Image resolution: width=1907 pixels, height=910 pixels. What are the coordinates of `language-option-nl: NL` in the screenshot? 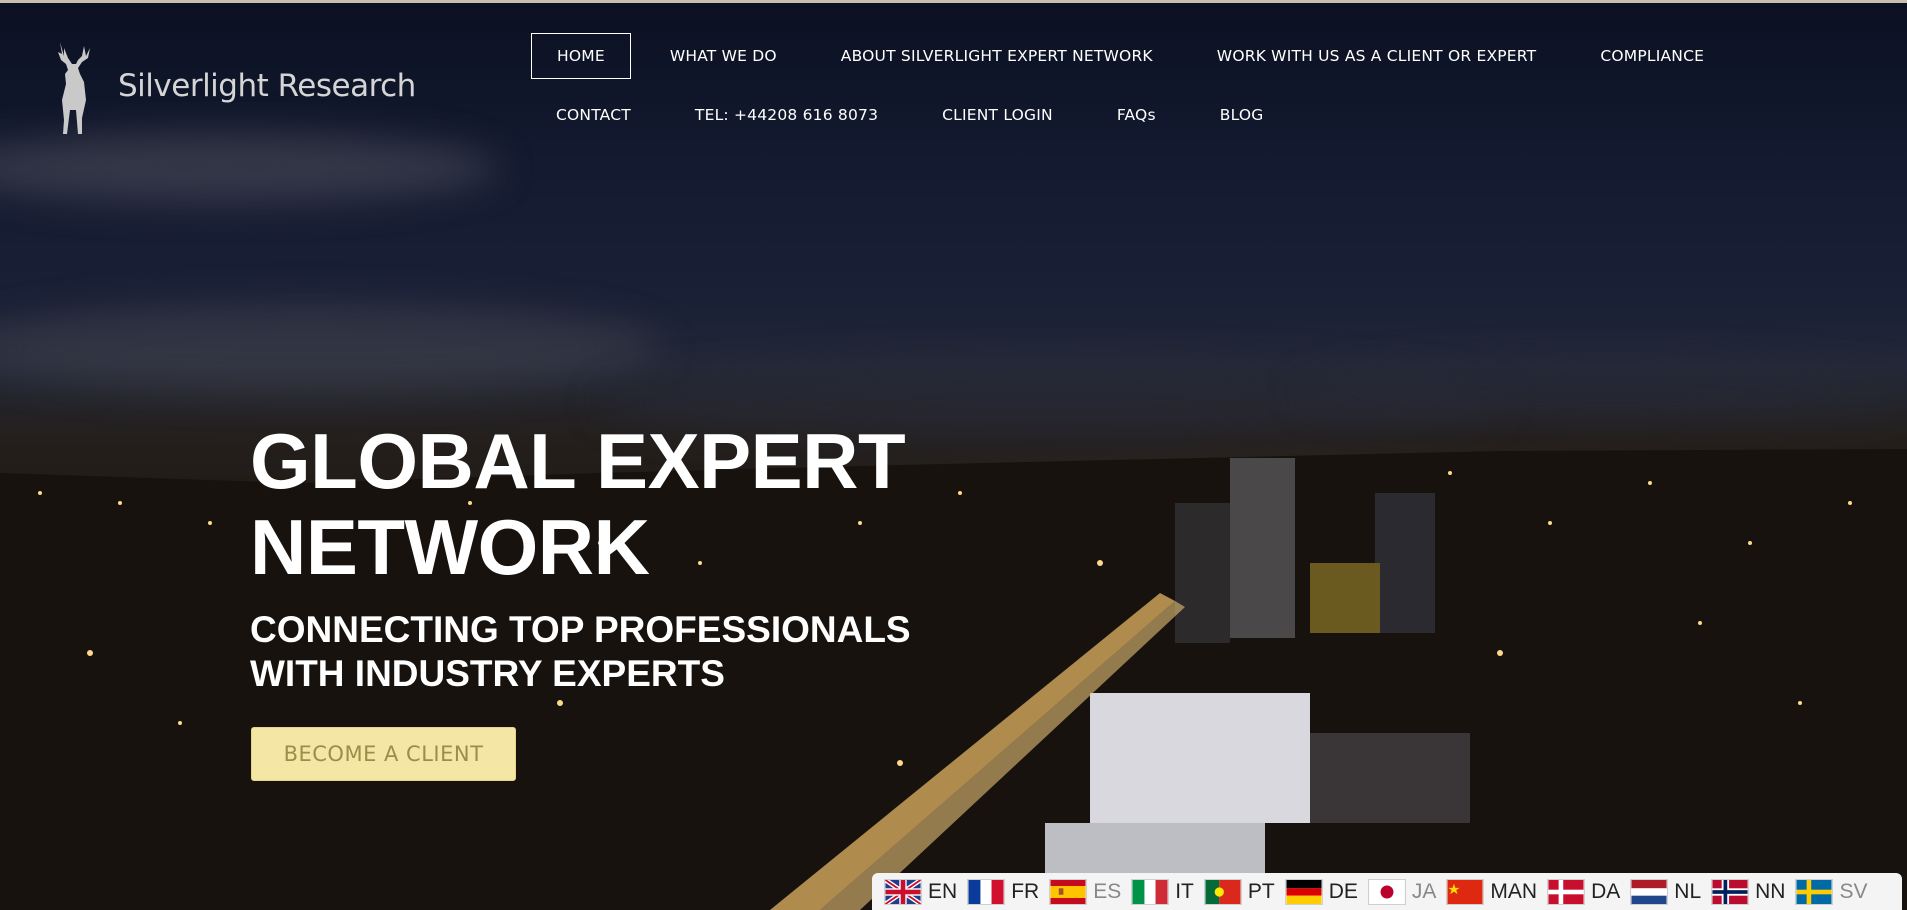 It's located at (1666, 891).